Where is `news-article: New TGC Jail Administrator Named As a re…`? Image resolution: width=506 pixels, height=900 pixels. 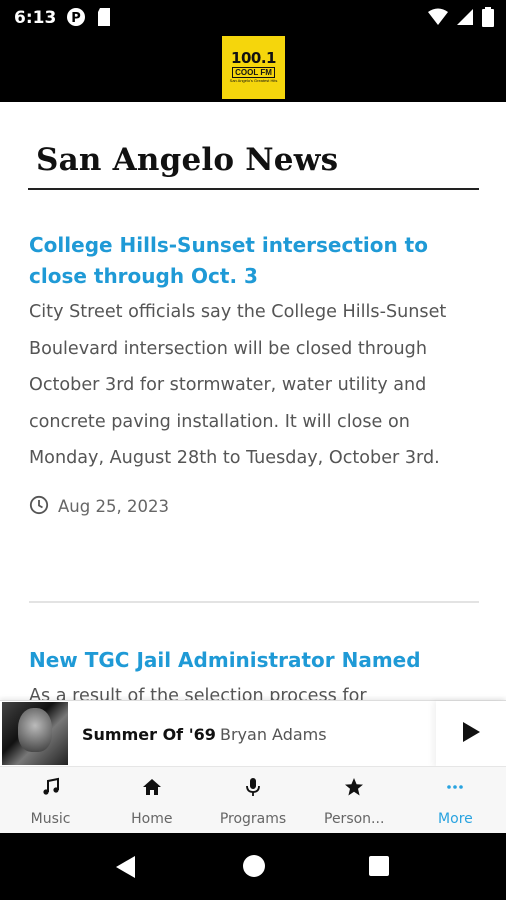
news-article: New TGC Jail Administrator Named As a re… is located at coordinates (253, 672).